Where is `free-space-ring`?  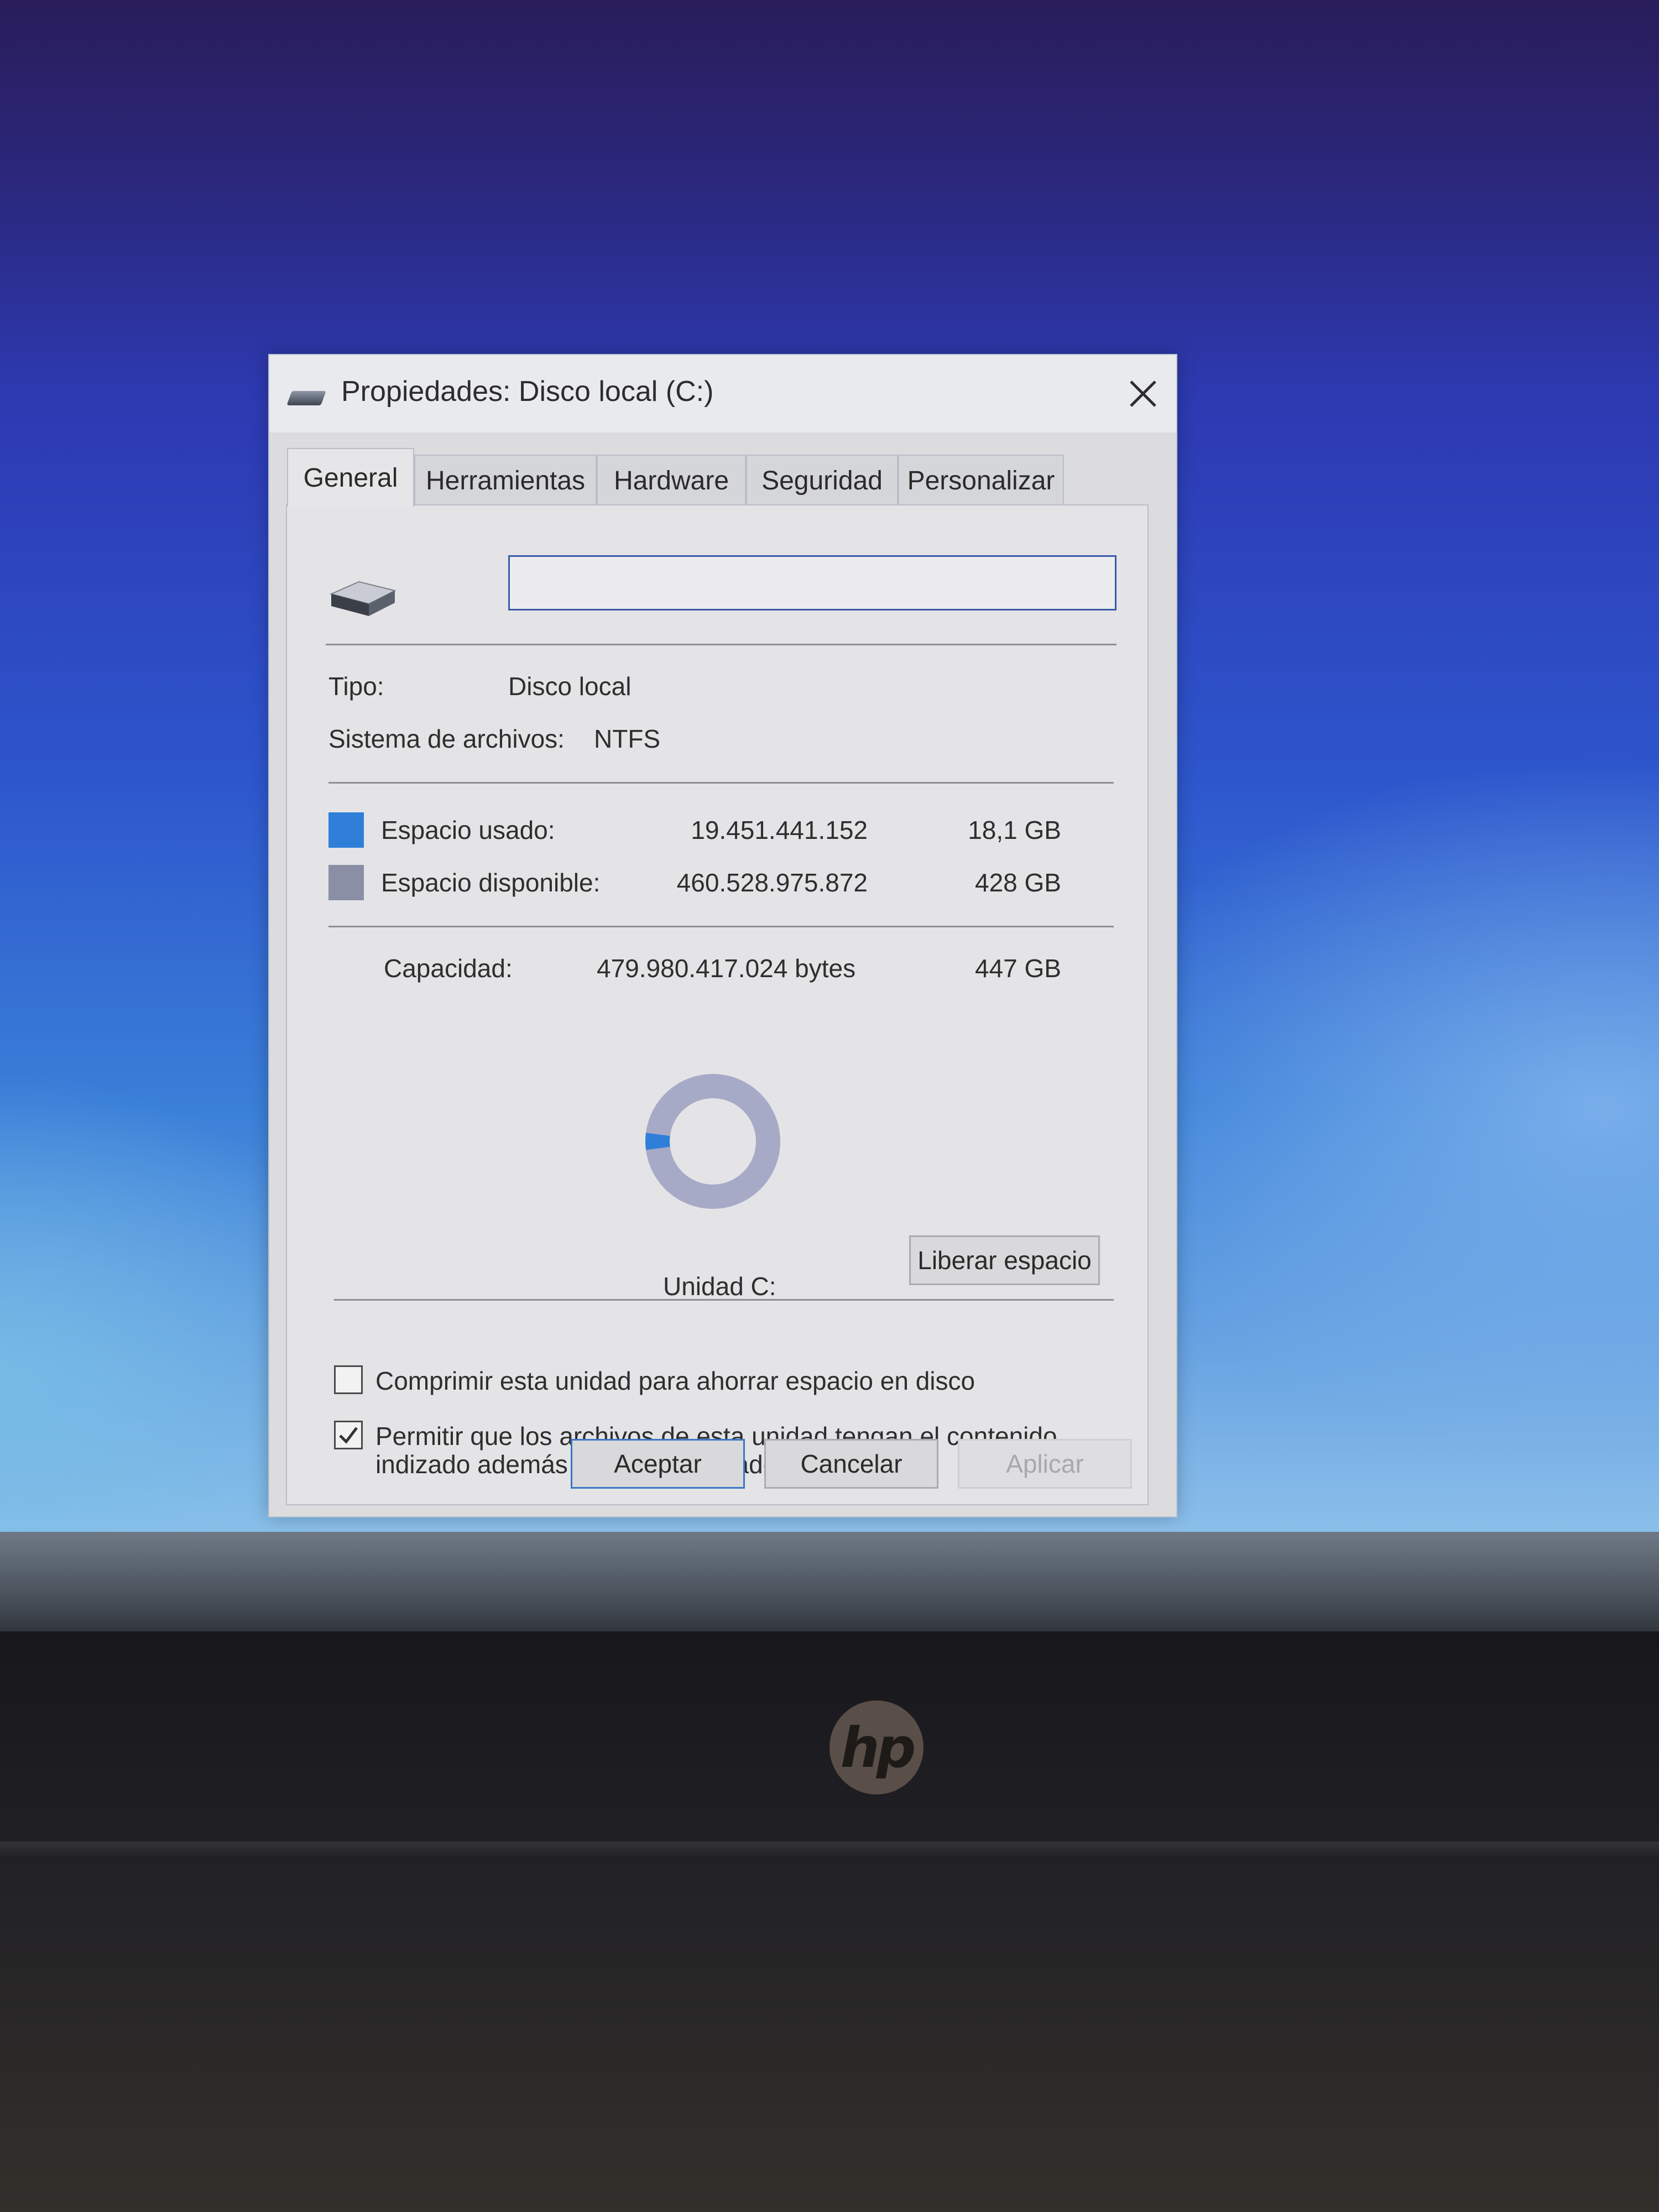 free-space-ring is located at coordinates (713, 1142).